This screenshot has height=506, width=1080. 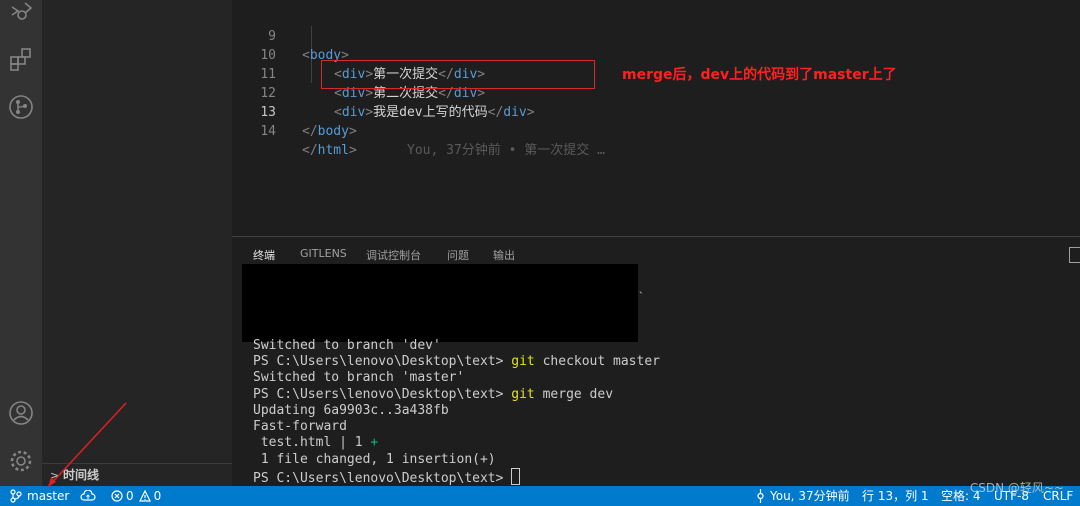 What do you see at coordinates (347, 345) in the screenshot?
I see `terminal-line: Switched to branch 'dev'` at bounding box center [347, 345].